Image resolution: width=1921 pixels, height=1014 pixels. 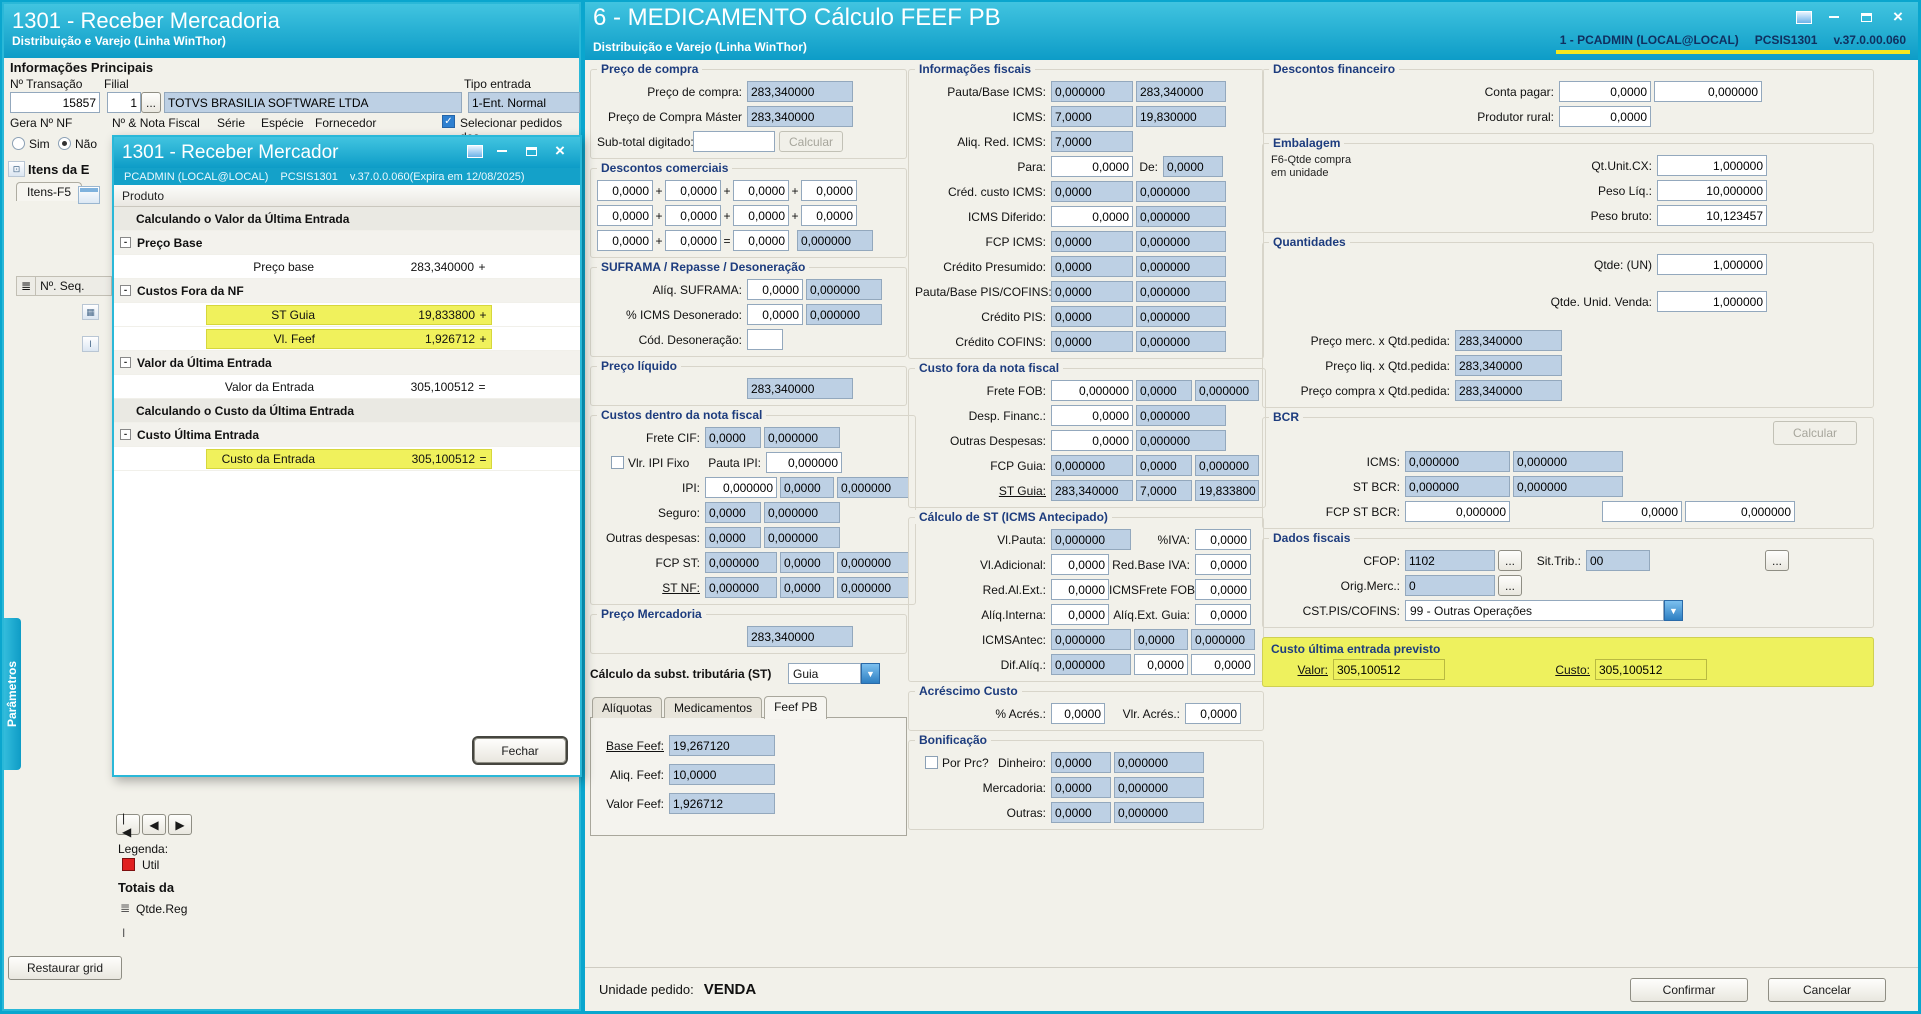 What do you see at coordinates (1450, 585) in the screenshot?
I see `orig-merc-field: 0` at bounding box center [1450, 585].